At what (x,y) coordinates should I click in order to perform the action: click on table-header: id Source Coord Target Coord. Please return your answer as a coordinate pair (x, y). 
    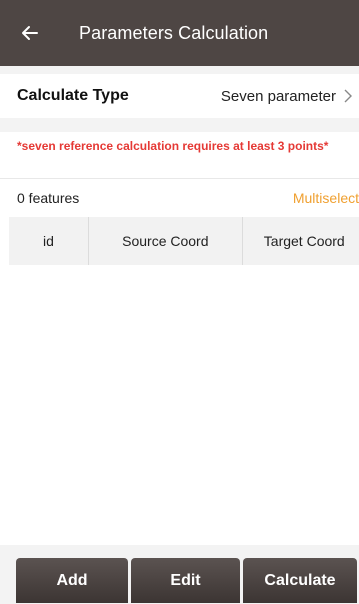
    Looking at the image, I should click on (184, 241).